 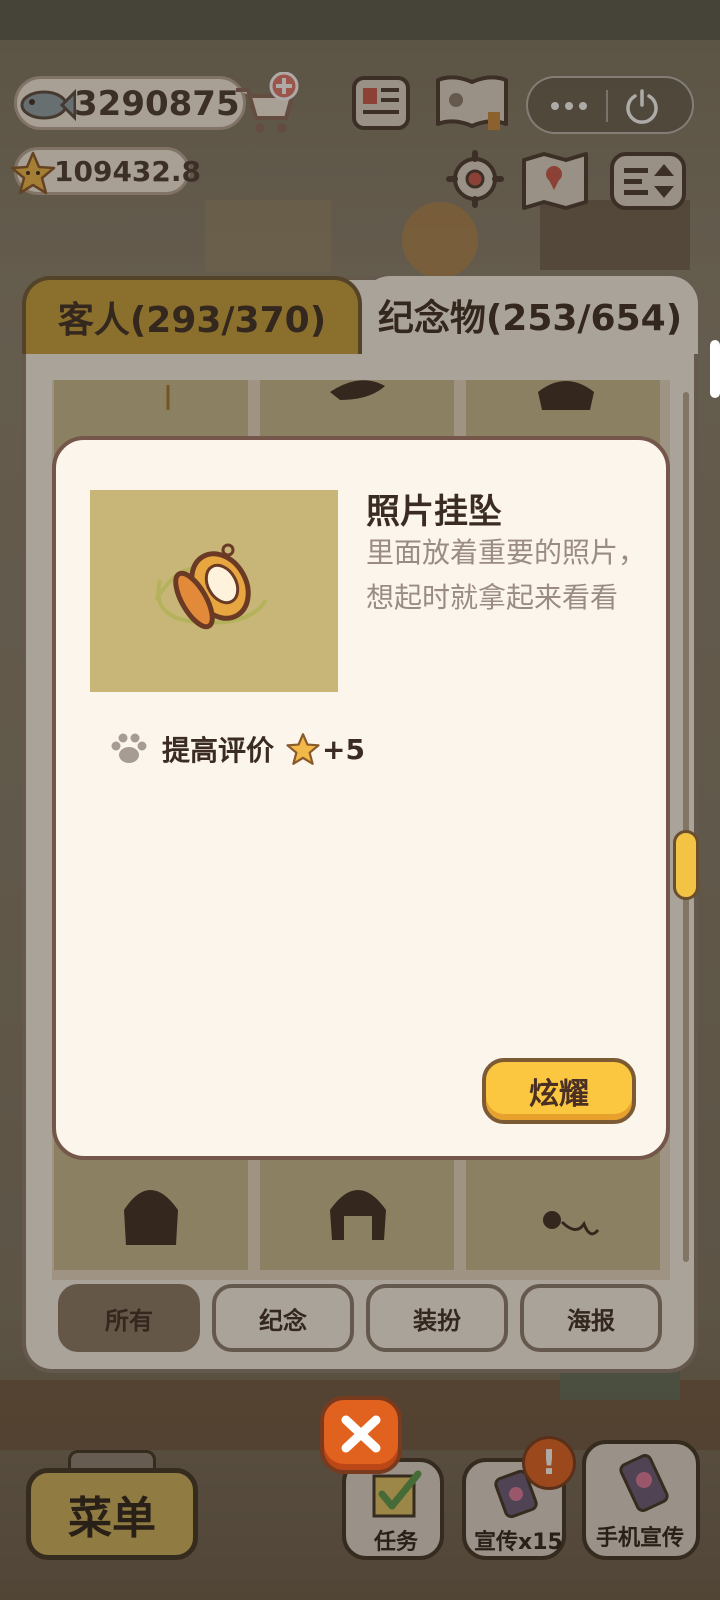 I want to click on effect-value: +5, so click(x=343, y=749).